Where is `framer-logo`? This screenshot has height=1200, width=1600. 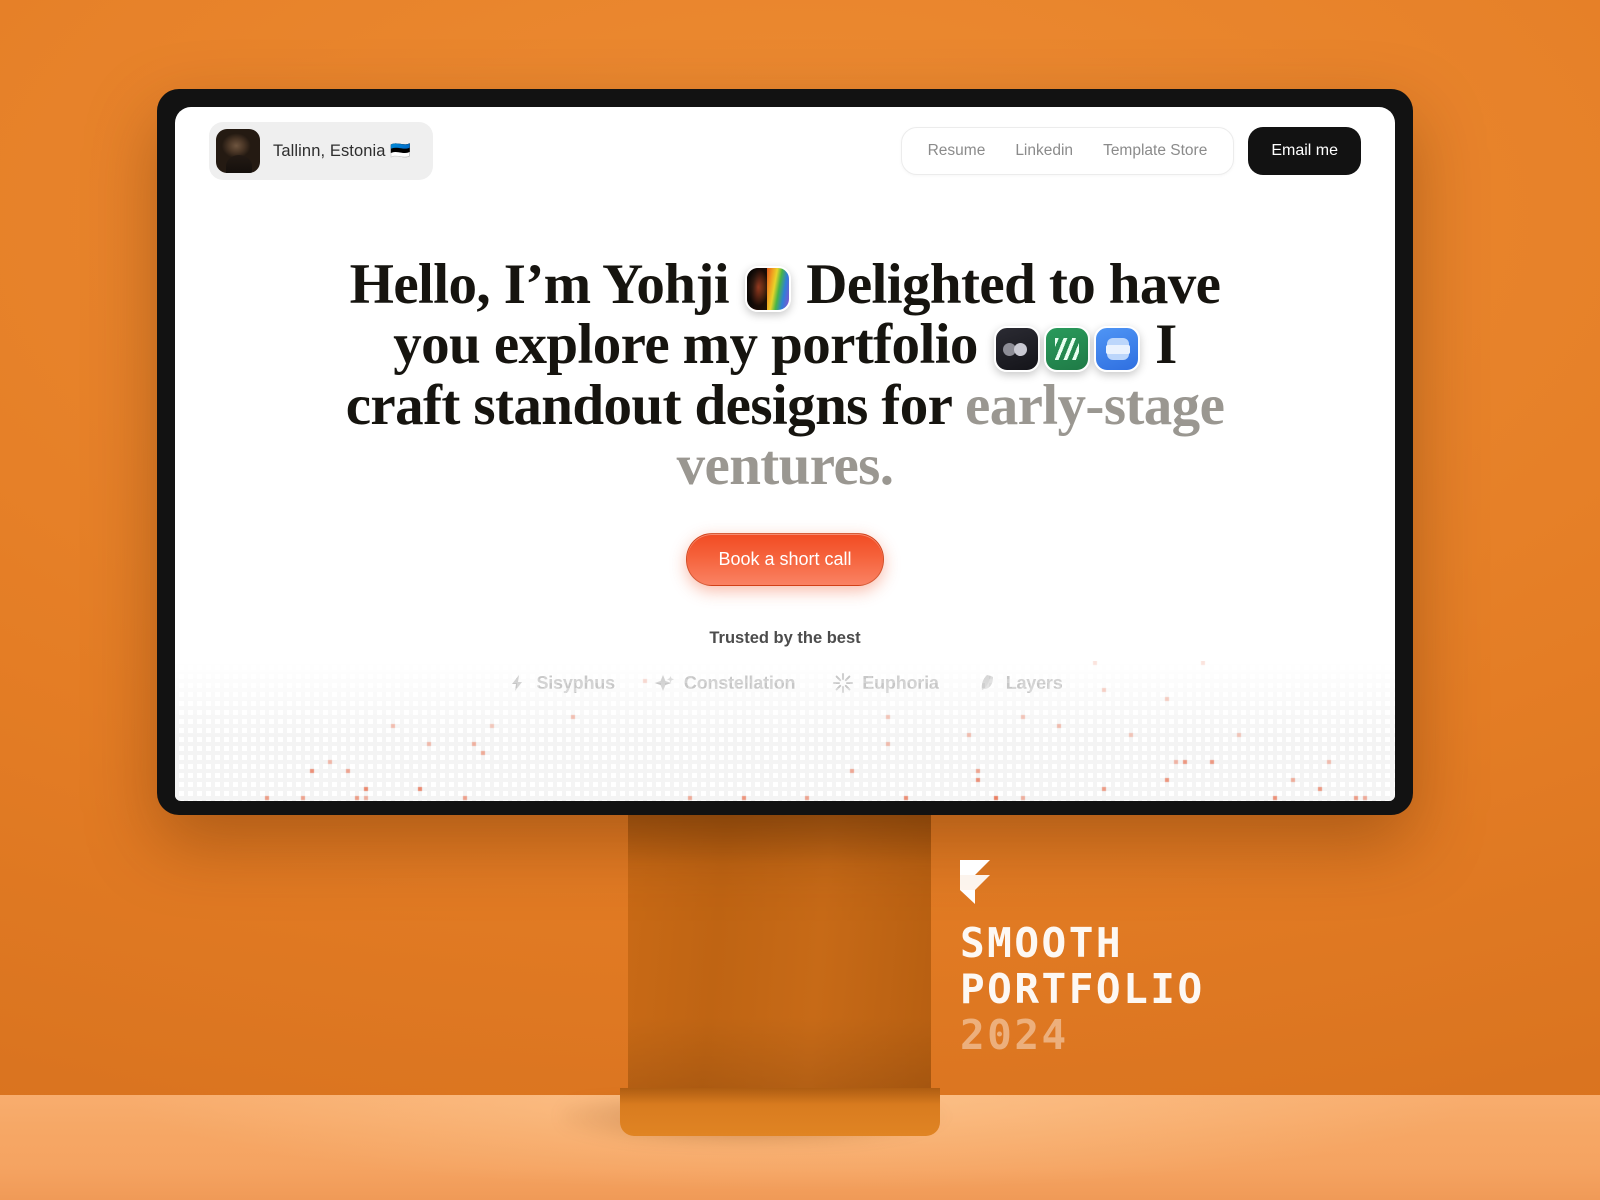 framer-logo is located at coordinates (975, 882).